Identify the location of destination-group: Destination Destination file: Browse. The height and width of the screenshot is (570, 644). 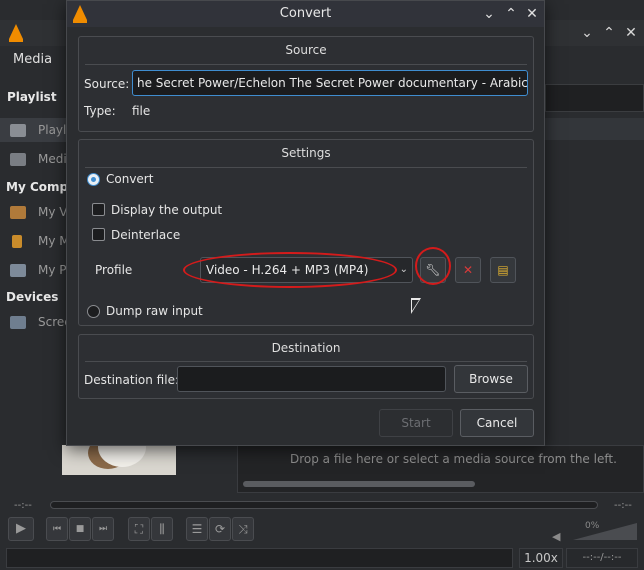
(306, 366).